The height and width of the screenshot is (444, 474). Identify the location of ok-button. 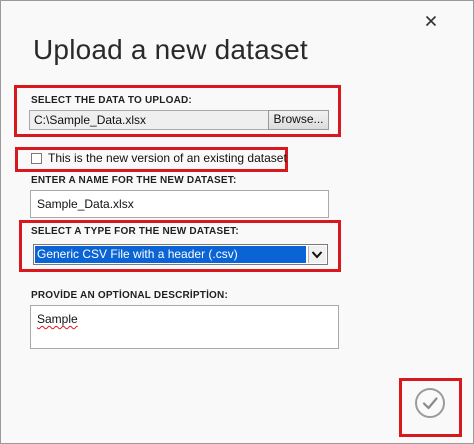
(430, 403).